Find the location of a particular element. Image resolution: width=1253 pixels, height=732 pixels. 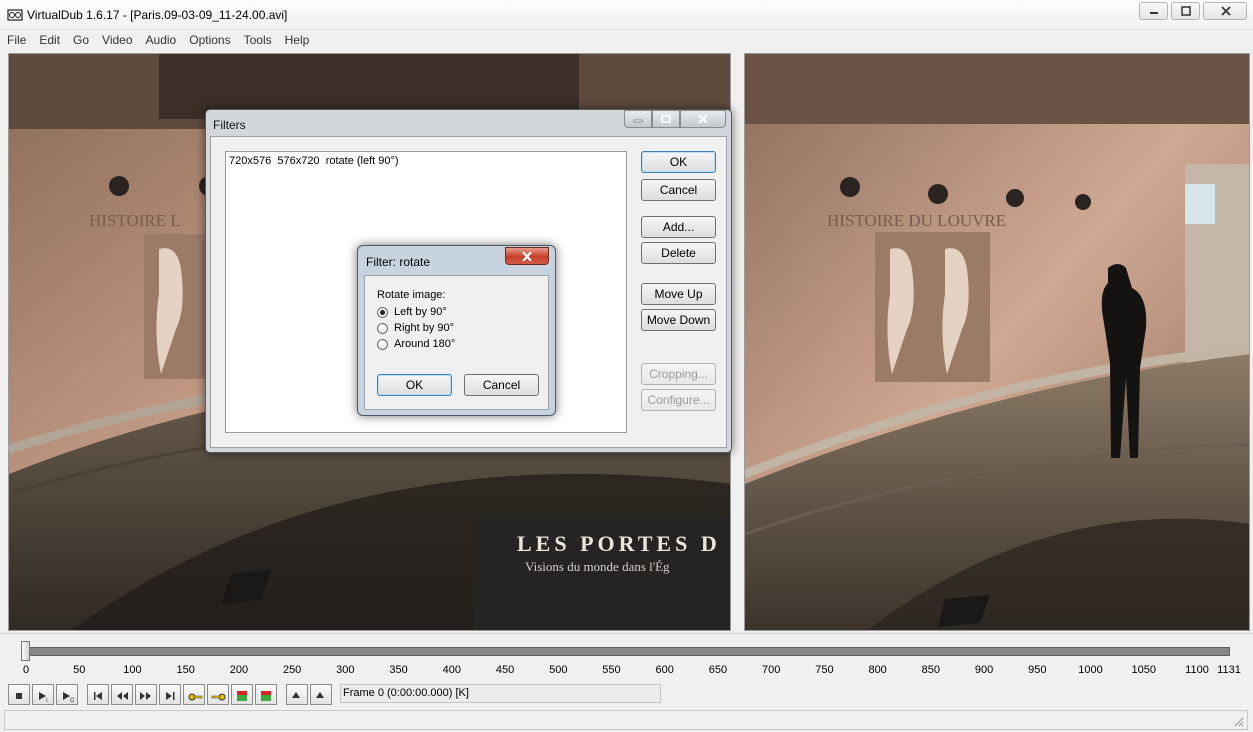

play-output-button: O is located at coordinates (67, 694).